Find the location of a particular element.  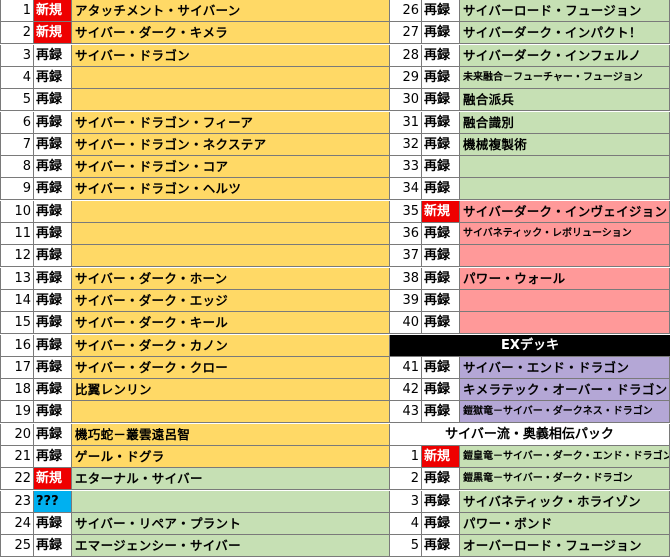

card-name: サイバー・エンド・ドラゴン is located at coordinates (565, 367).